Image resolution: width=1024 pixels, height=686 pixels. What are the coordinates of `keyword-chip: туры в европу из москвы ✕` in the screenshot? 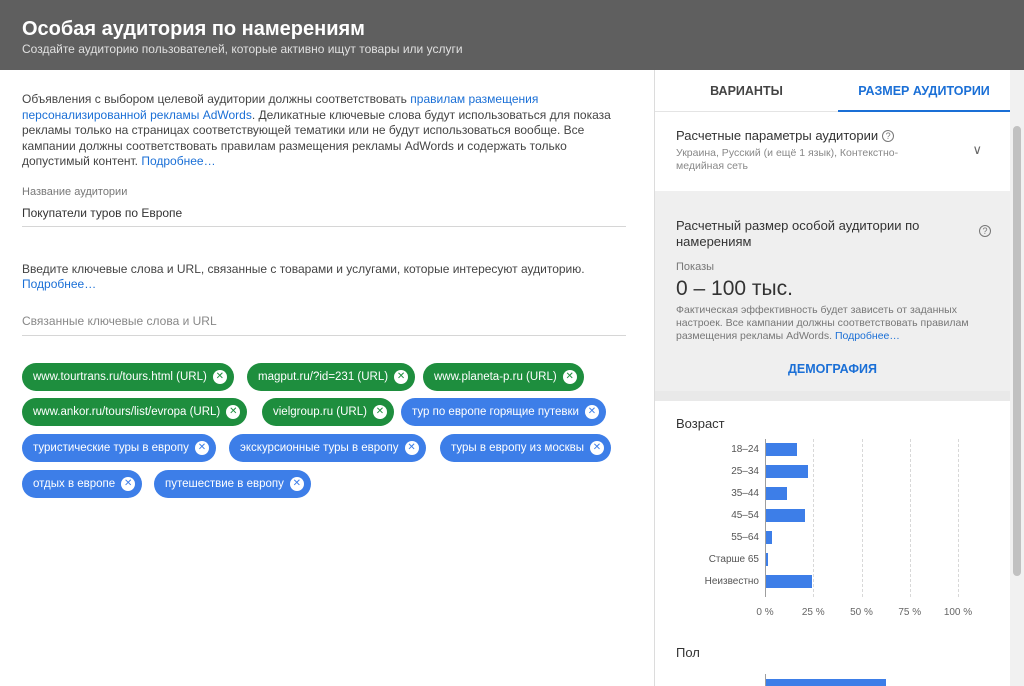 It's located at (525, 448).